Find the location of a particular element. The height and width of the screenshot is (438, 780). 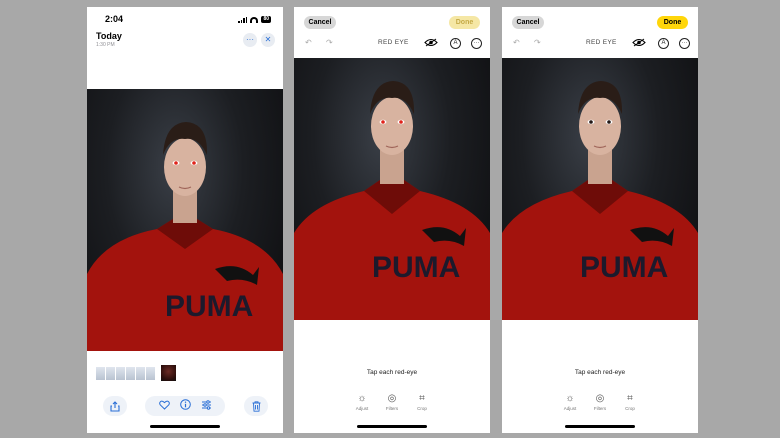

cellular-signal-icon is located at coordinates (243, 19).